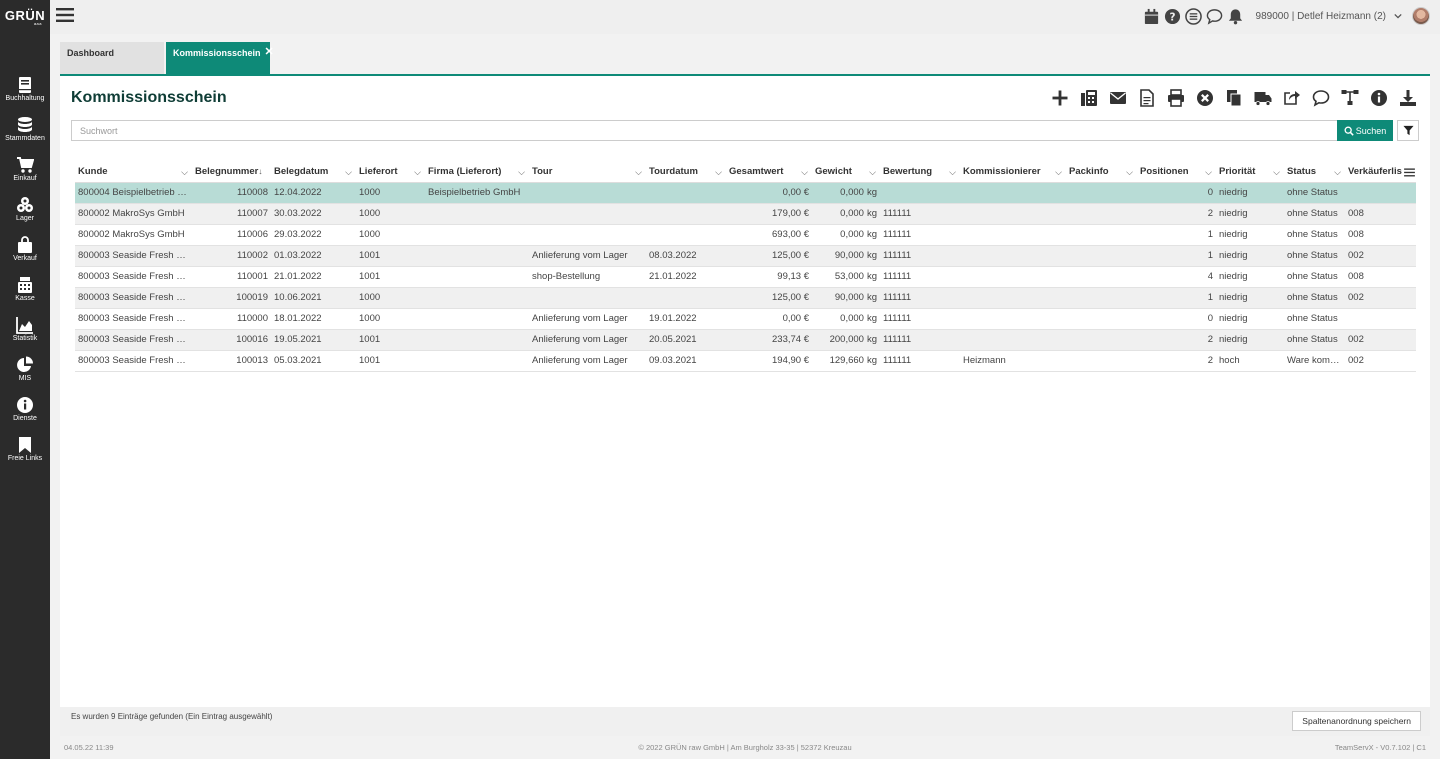 This screenshot has width=1440, height=759. Describe the element at coordinates (1409, 172) in the screenshot. I see `column-menu-icon` at that location.